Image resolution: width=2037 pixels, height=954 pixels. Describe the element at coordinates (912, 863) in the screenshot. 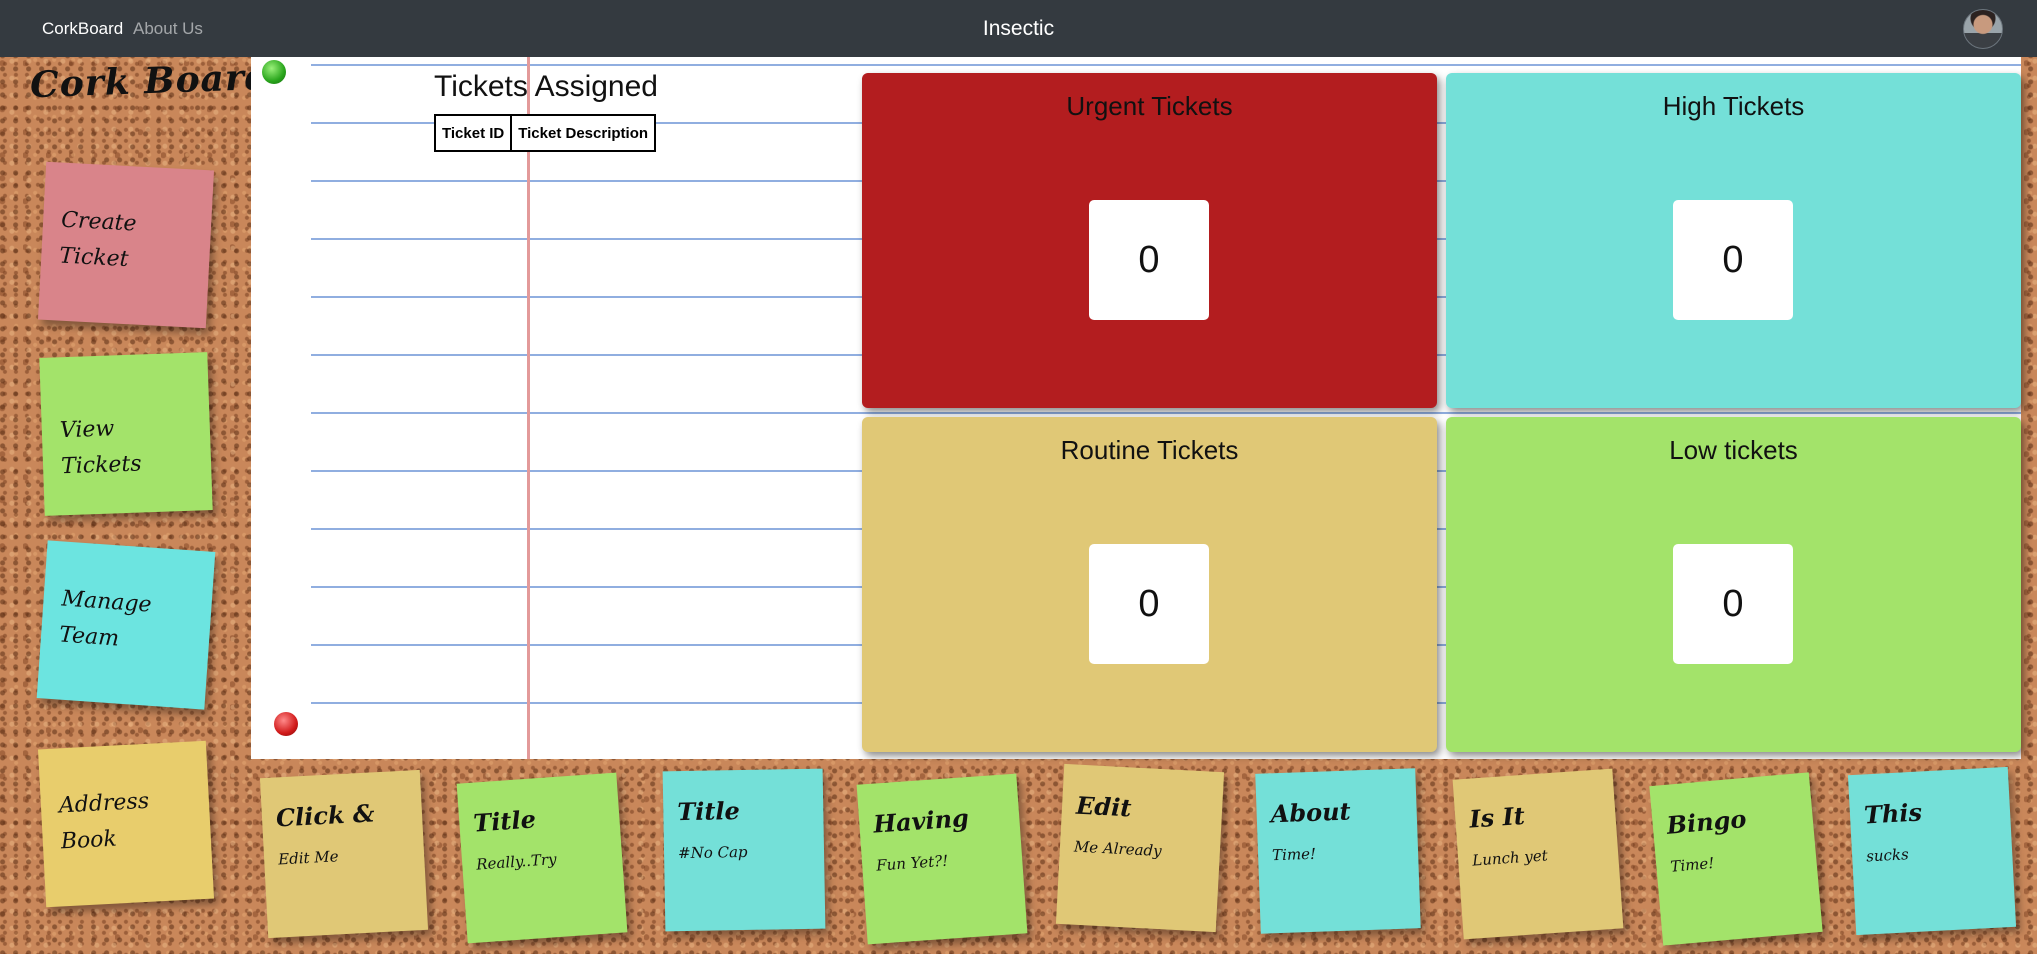

I see `sticky-note-body: Fun Yet?!` at that location.